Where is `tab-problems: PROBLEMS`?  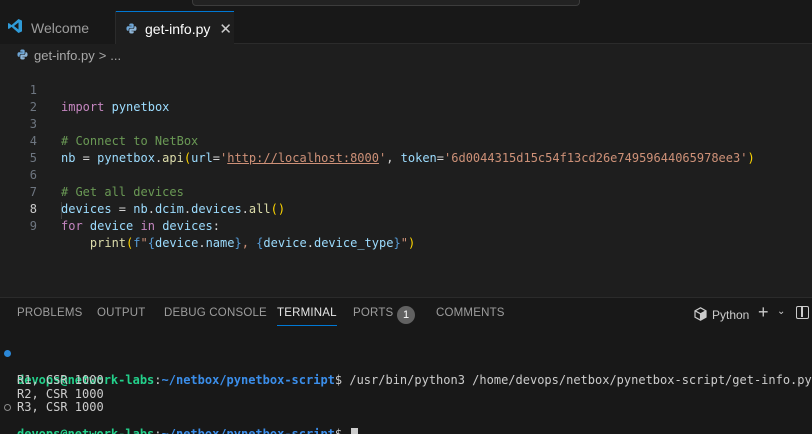 tab-problems: PROBLEMS is located at coordinates (50, 313).